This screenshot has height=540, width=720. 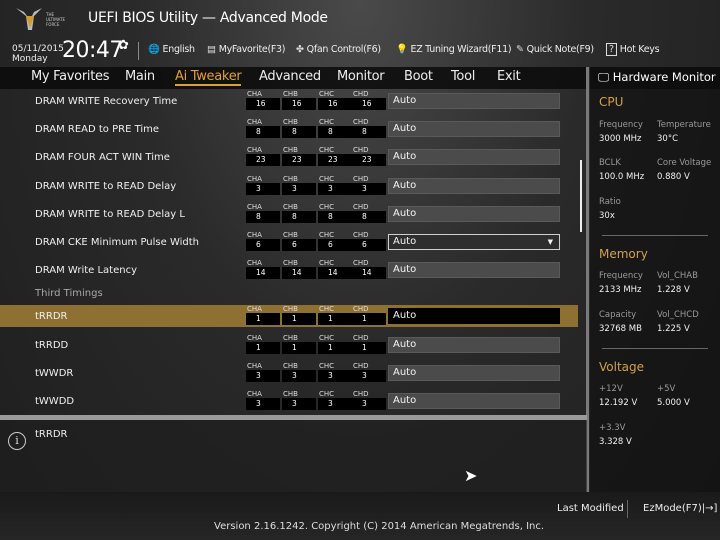 I want to click on v12-label: +12V, so click(x=611, y=389).